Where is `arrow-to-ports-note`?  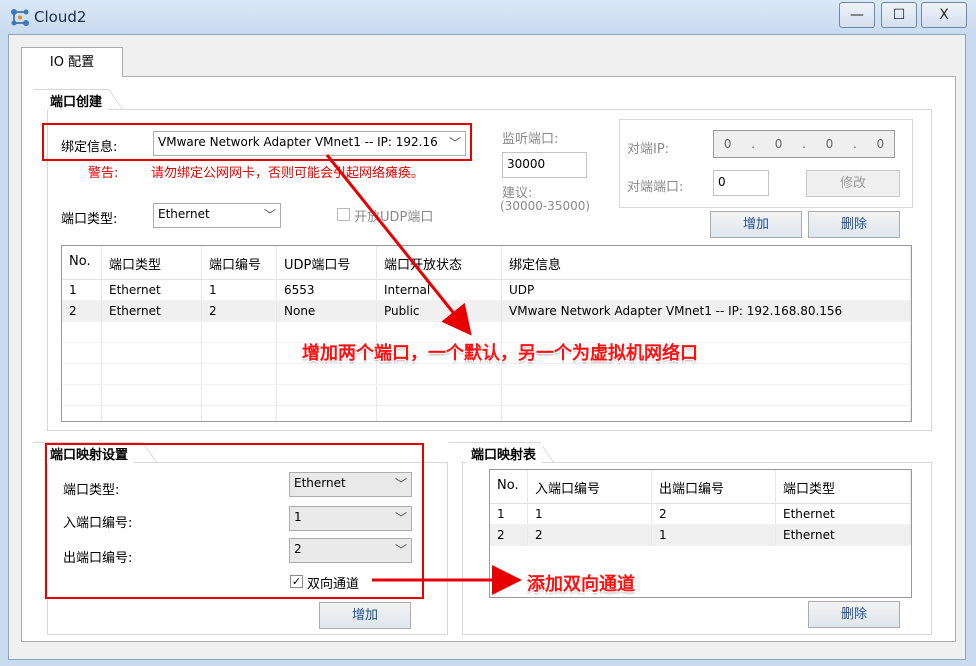
arrow-to-ports-note is located at coordinates (398, 245).